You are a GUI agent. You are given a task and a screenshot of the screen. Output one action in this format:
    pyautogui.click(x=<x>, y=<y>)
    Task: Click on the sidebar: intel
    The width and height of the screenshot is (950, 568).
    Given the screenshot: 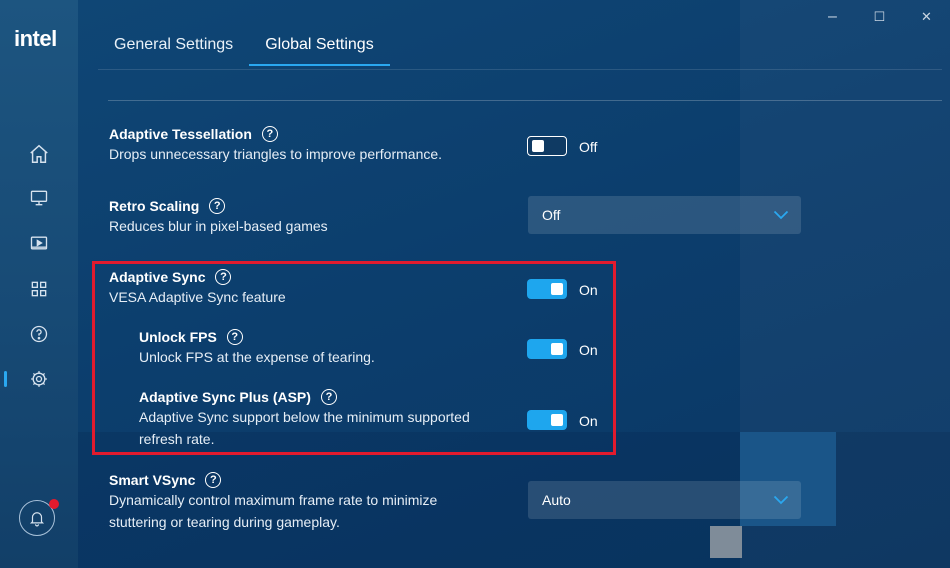 What is the action you would take?
    pyautogui.click(x=39, y=284)
    